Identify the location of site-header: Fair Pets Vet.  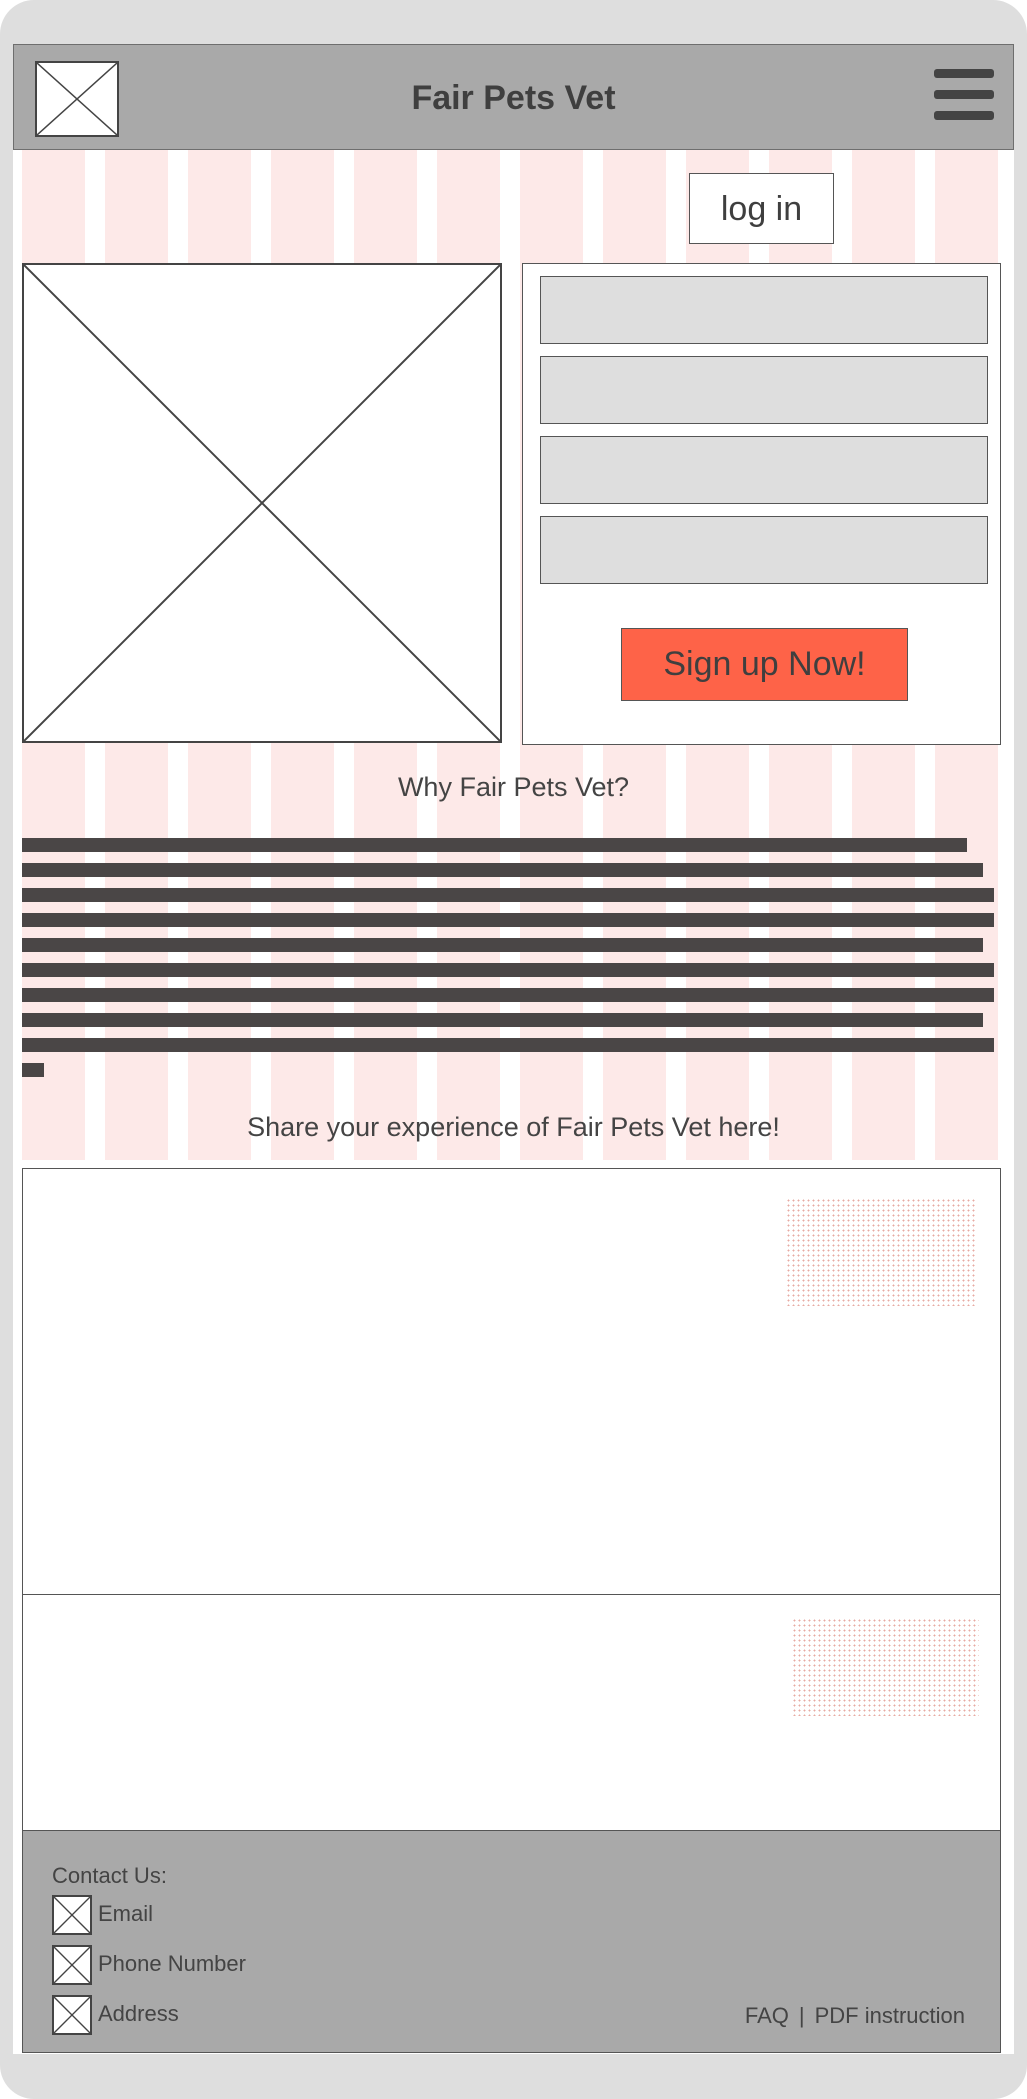
(513, 97).